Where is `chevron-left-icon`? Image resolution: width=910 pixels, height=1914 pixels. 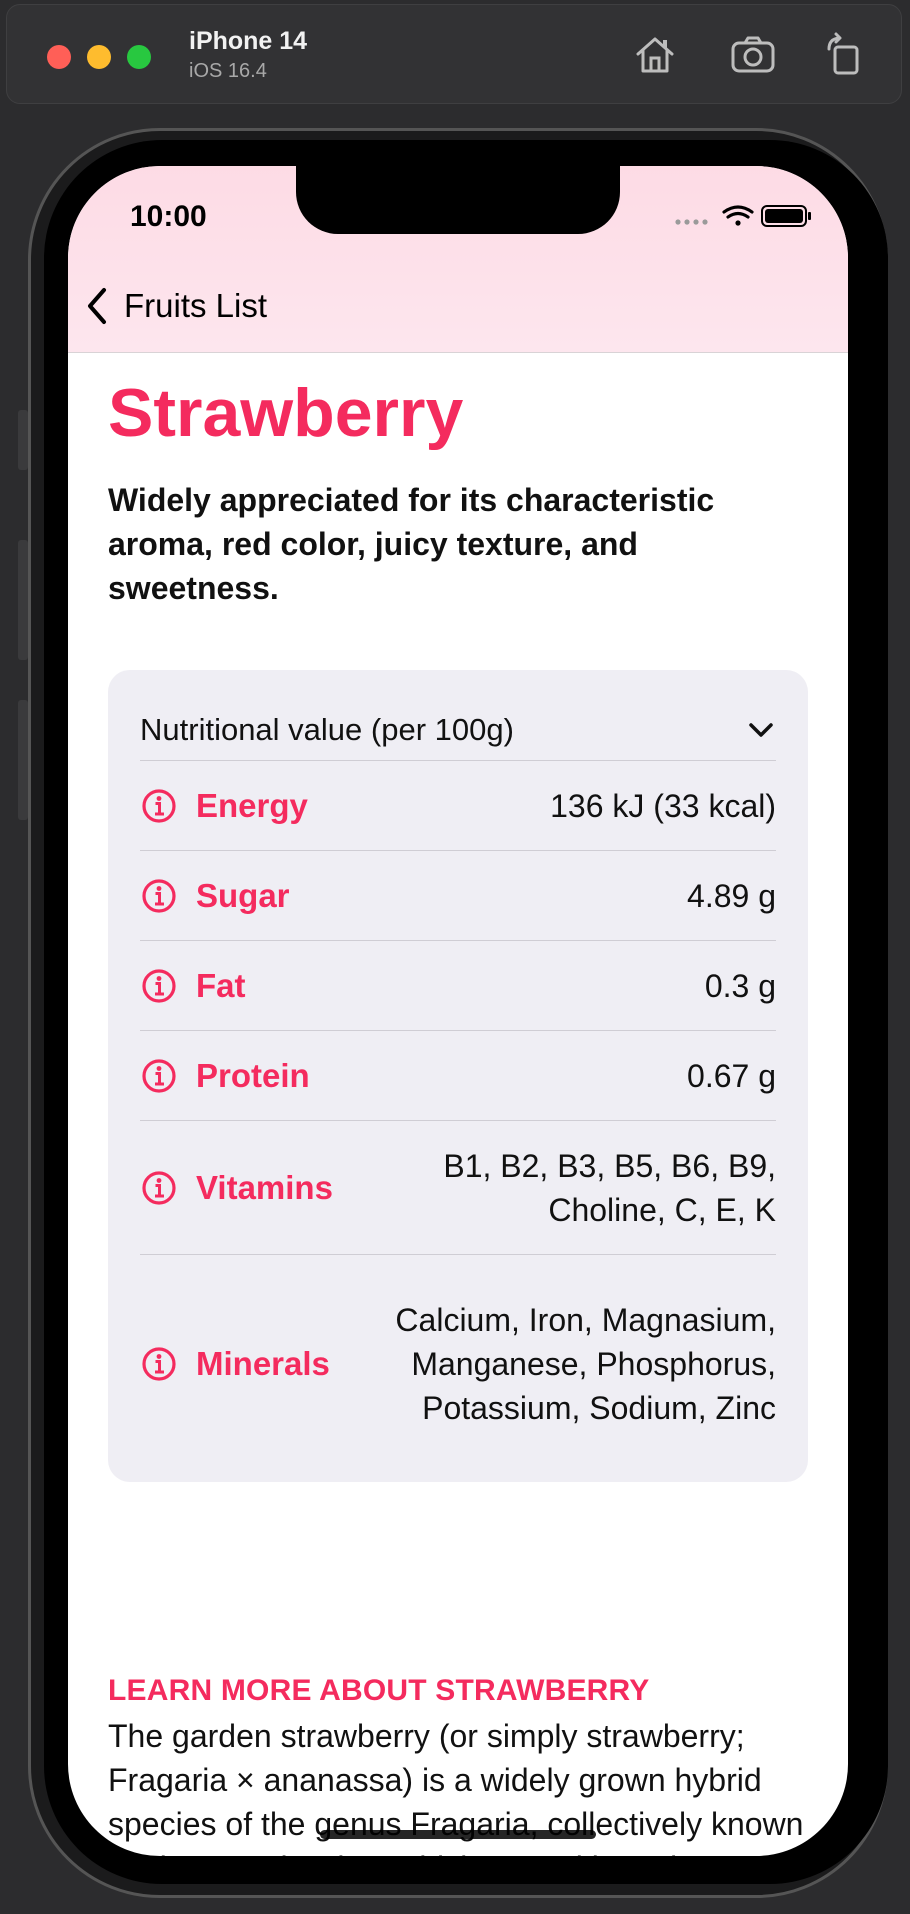
chevron-left-icon is located at coordinates (97, 306).